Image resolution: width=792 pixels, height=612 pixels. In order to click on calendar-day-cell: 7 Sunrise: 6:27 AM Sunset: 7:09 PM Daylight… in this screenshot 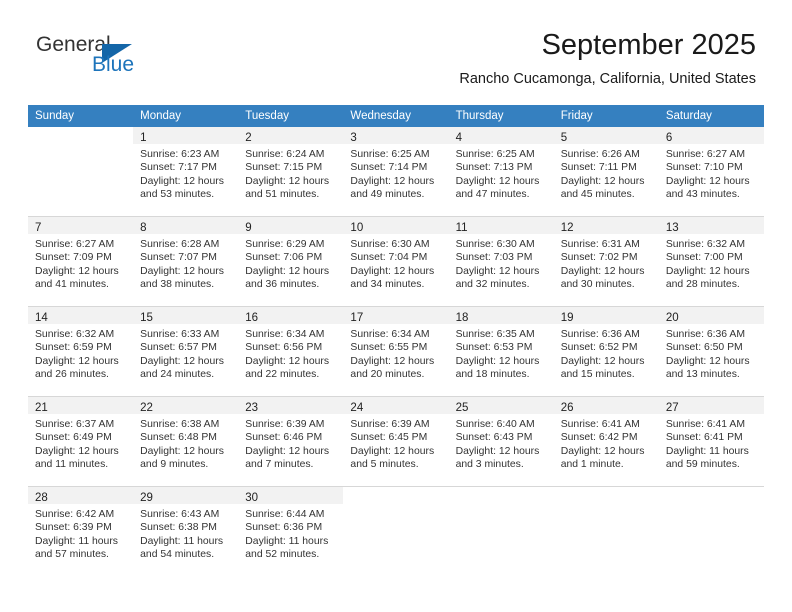, I will do `click(81, 261)`.